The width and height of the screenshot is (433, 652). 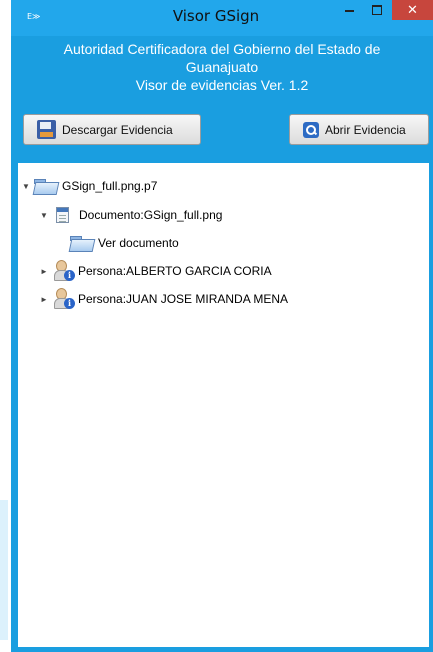 I want to click on download-evidence-button: Descargar Evidencia, so click(x=112, y=129).